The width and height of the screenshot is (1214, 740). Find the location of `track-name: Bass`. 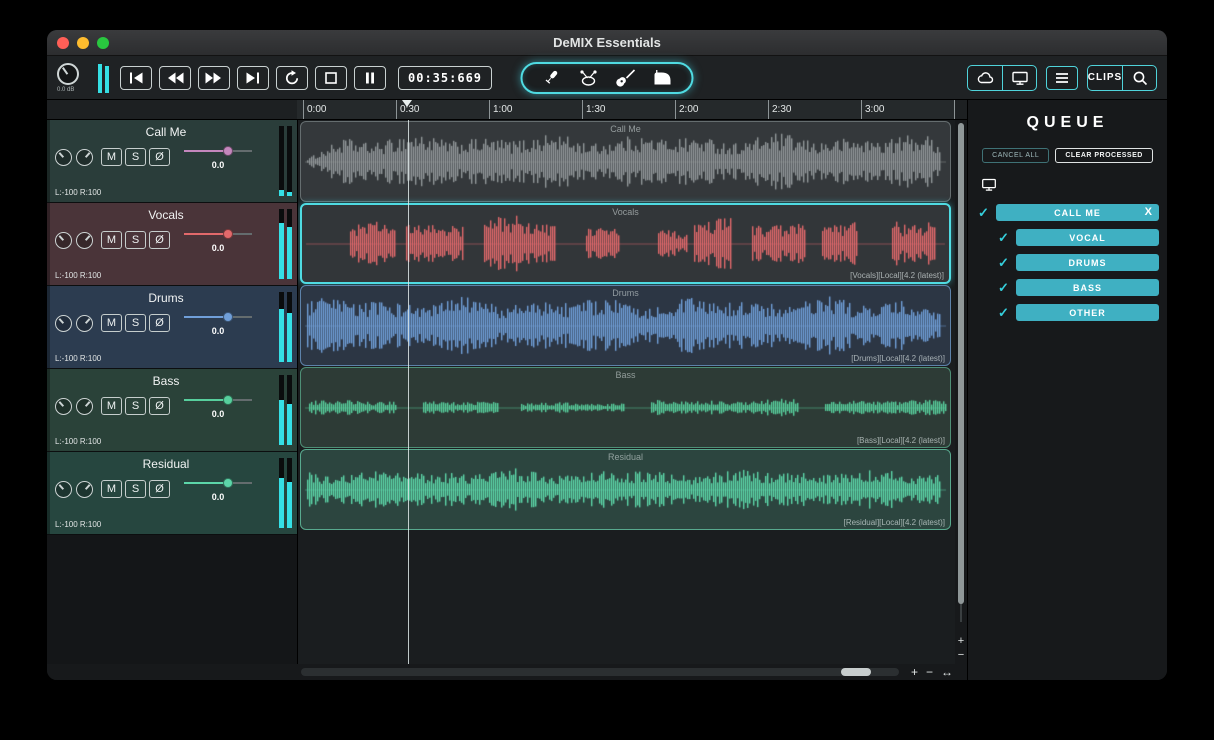

track-name: Bass is located at coordinates (166, 381).